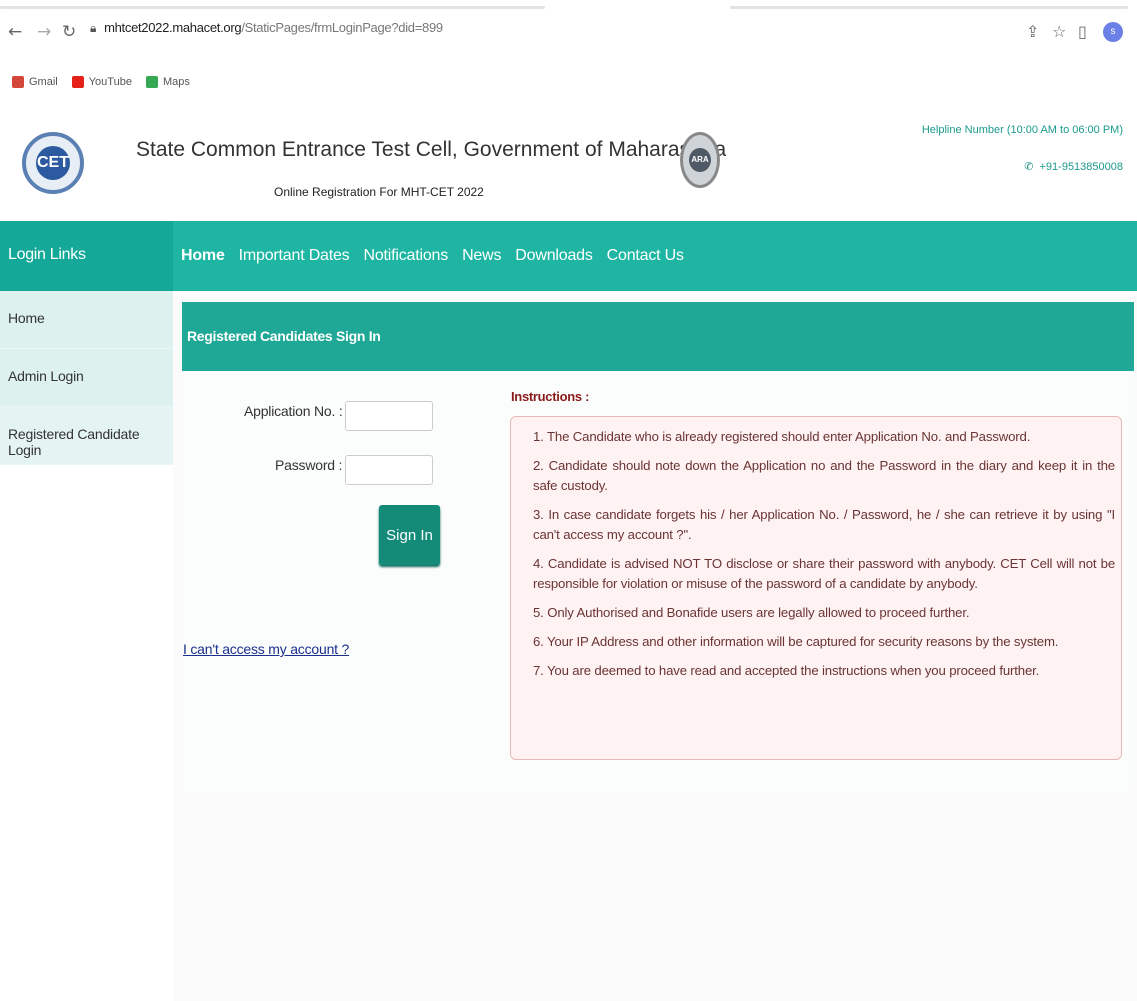 This screenshot has width=1137, height=1001. Describe the element at coordinates (929, 7) in the screenshot. I see `tab-strip-right` at that location.